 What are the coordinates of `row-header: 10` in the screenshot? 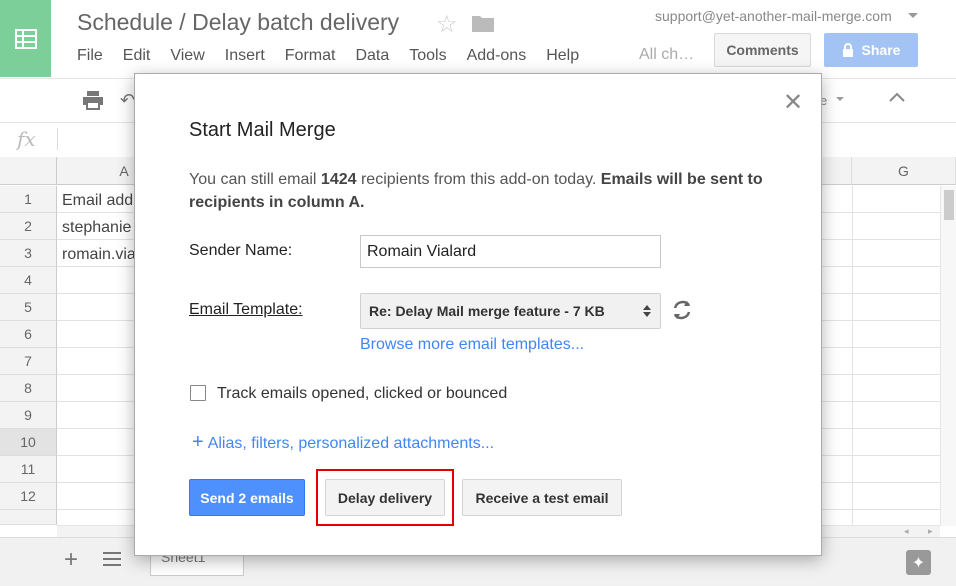 It's located at (28, 442).